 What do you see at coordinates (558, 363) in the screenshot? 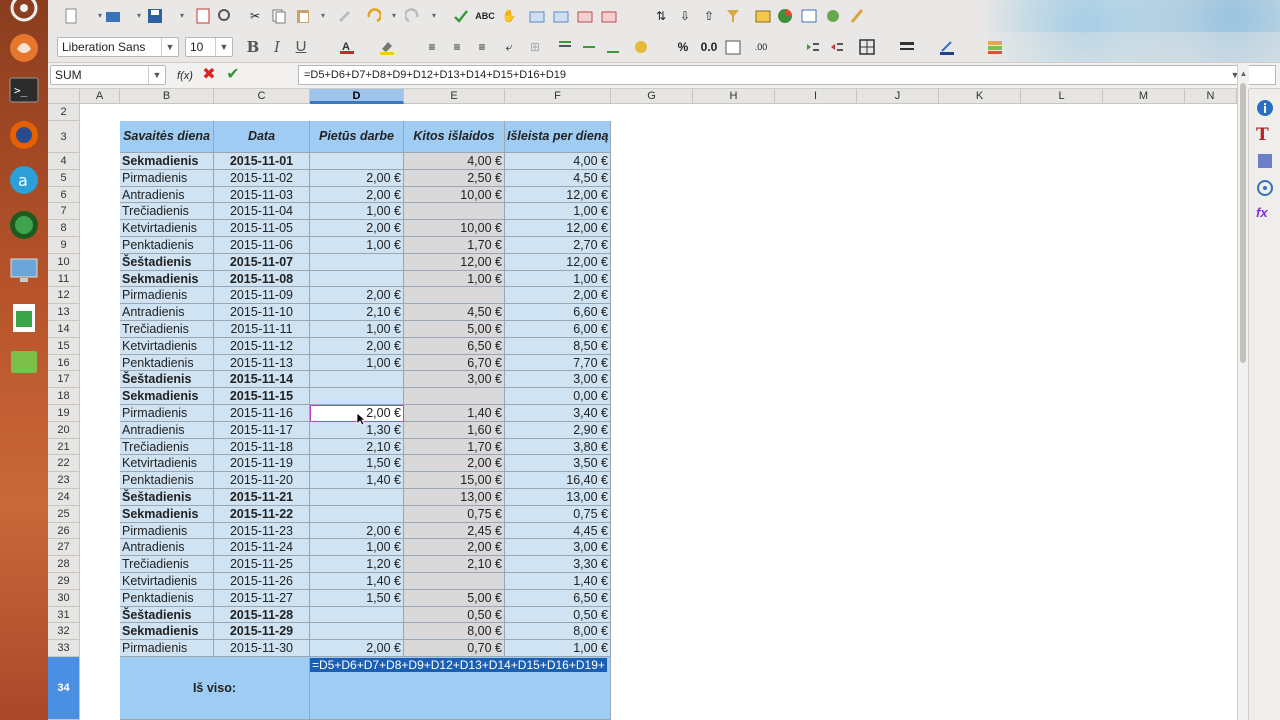
I see `daily-total-cell: 7,70 €` at bounding box center [558, 363].